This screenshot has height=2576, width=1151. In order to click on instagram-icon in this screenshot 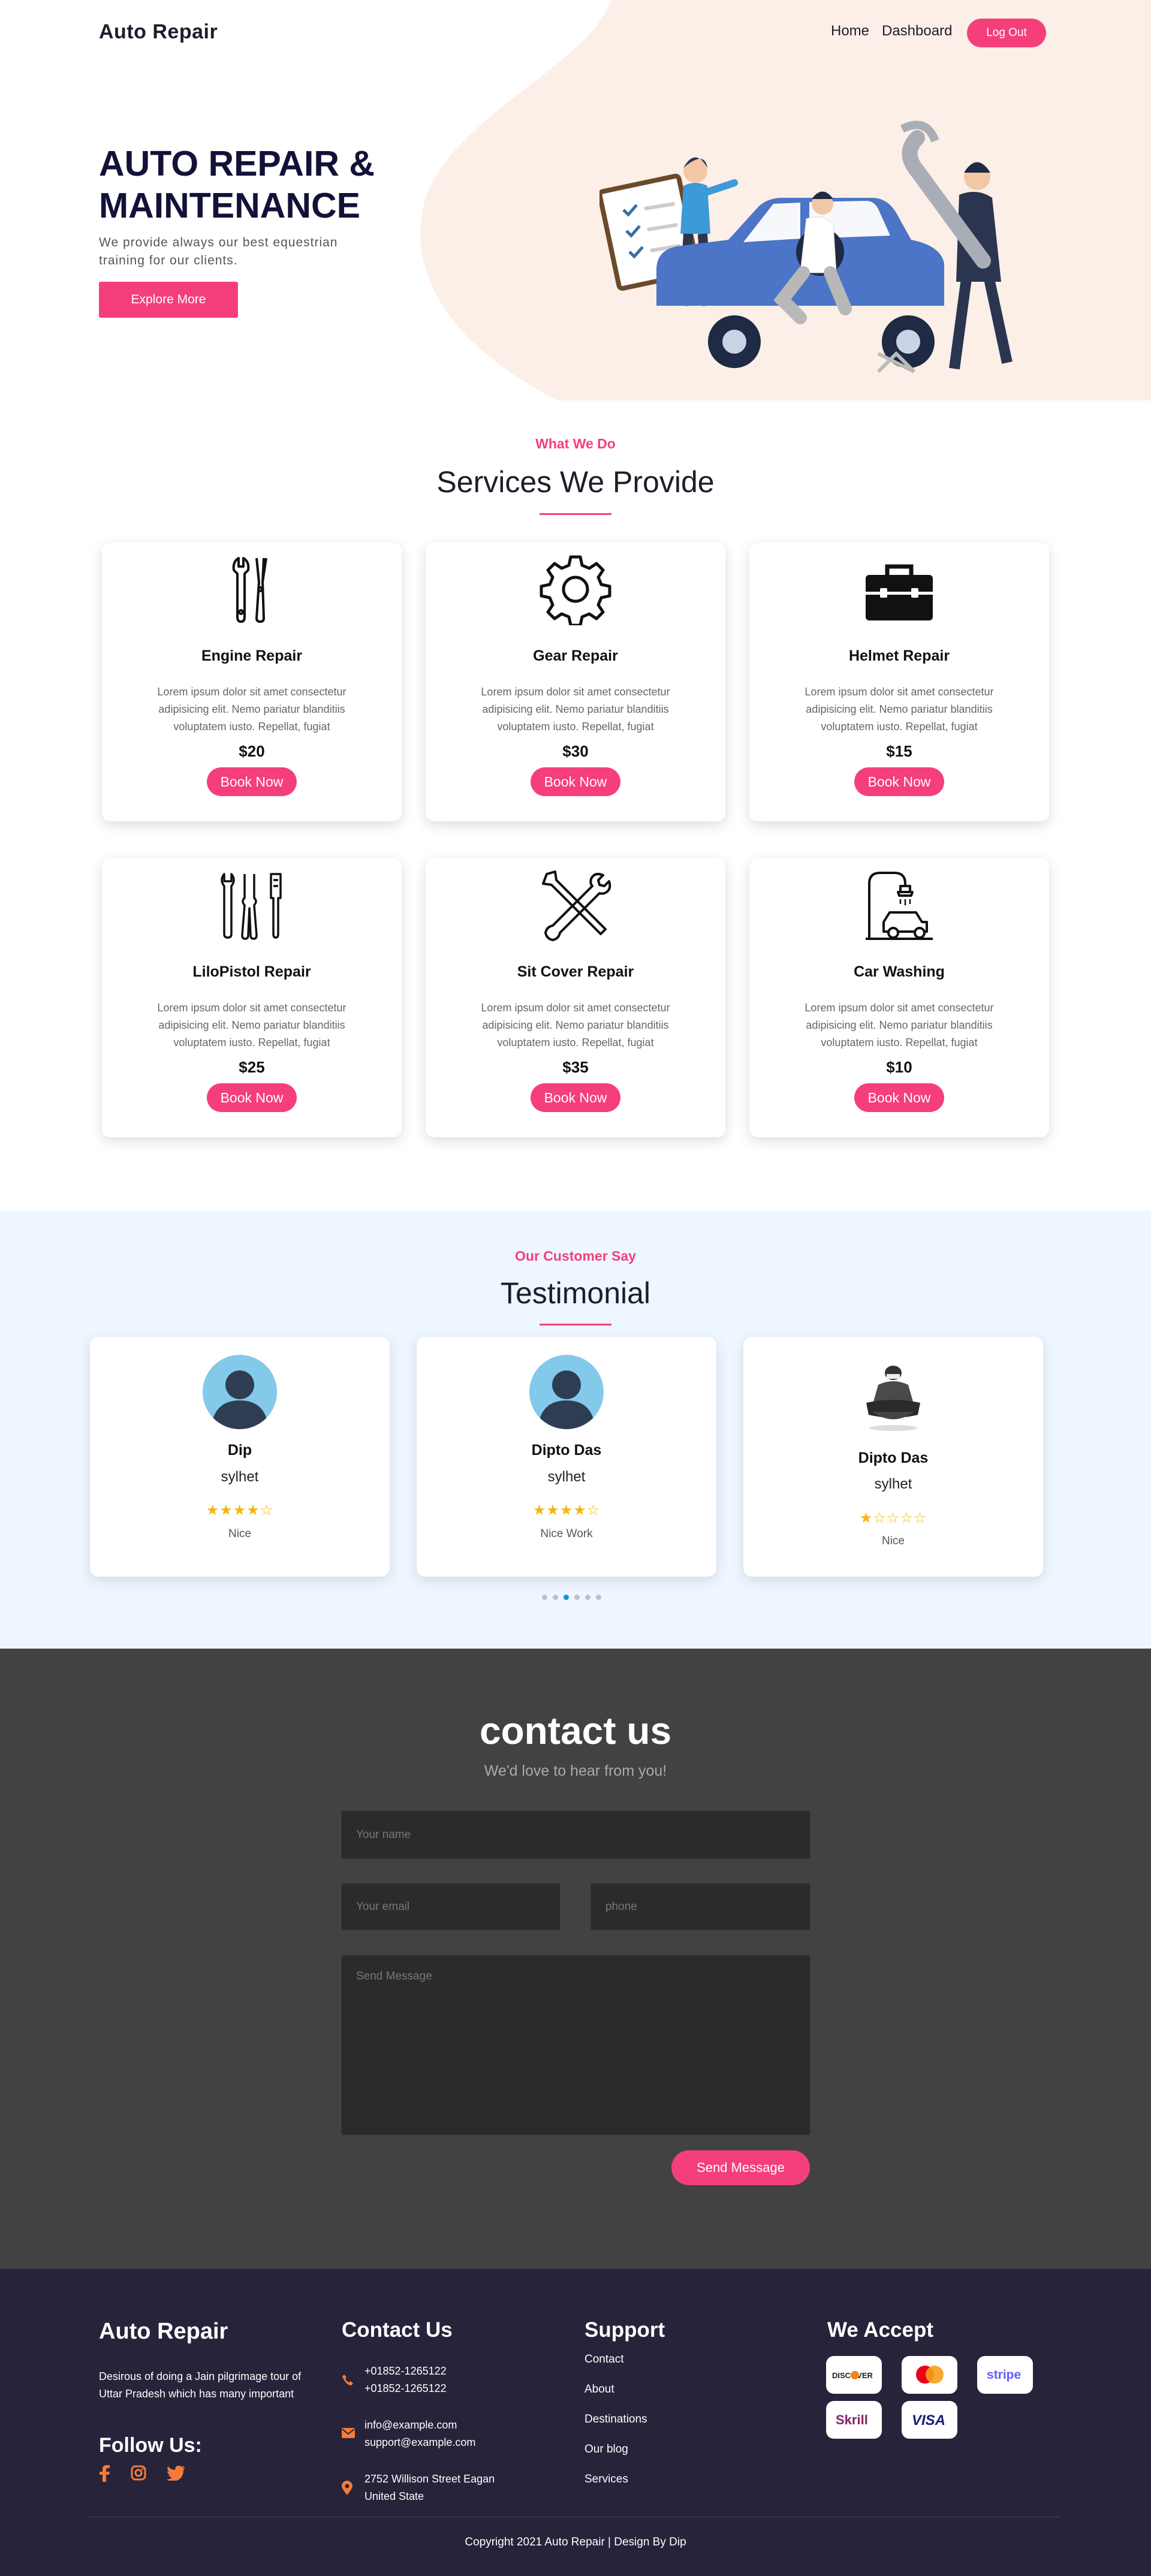, I will do `click(138, 2473)`.